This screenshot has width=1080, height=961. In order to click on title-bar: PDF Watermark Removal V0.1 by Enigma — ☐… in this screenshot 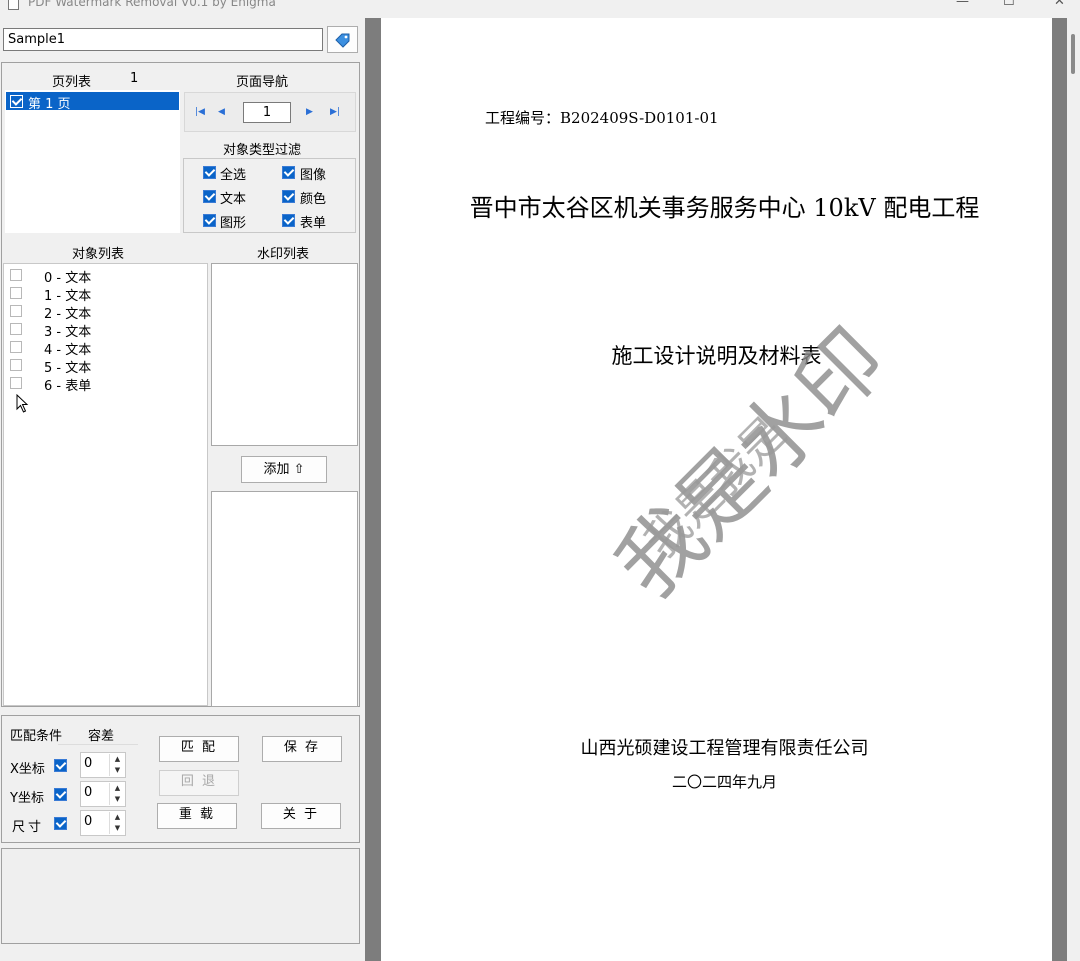, I will do `click(540, 6)`.